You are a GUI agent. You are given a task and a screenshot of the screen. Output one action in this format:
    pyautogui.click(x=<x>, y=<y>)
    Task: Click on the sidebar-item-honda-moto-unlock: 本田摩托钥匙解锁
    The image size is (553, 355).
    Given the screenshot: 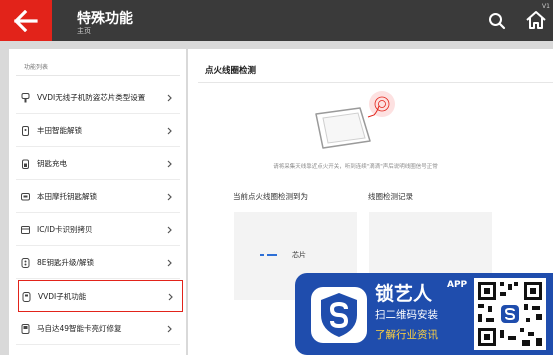 What is the action you would take?
    pyautogui.click(x=98, y=197)
    